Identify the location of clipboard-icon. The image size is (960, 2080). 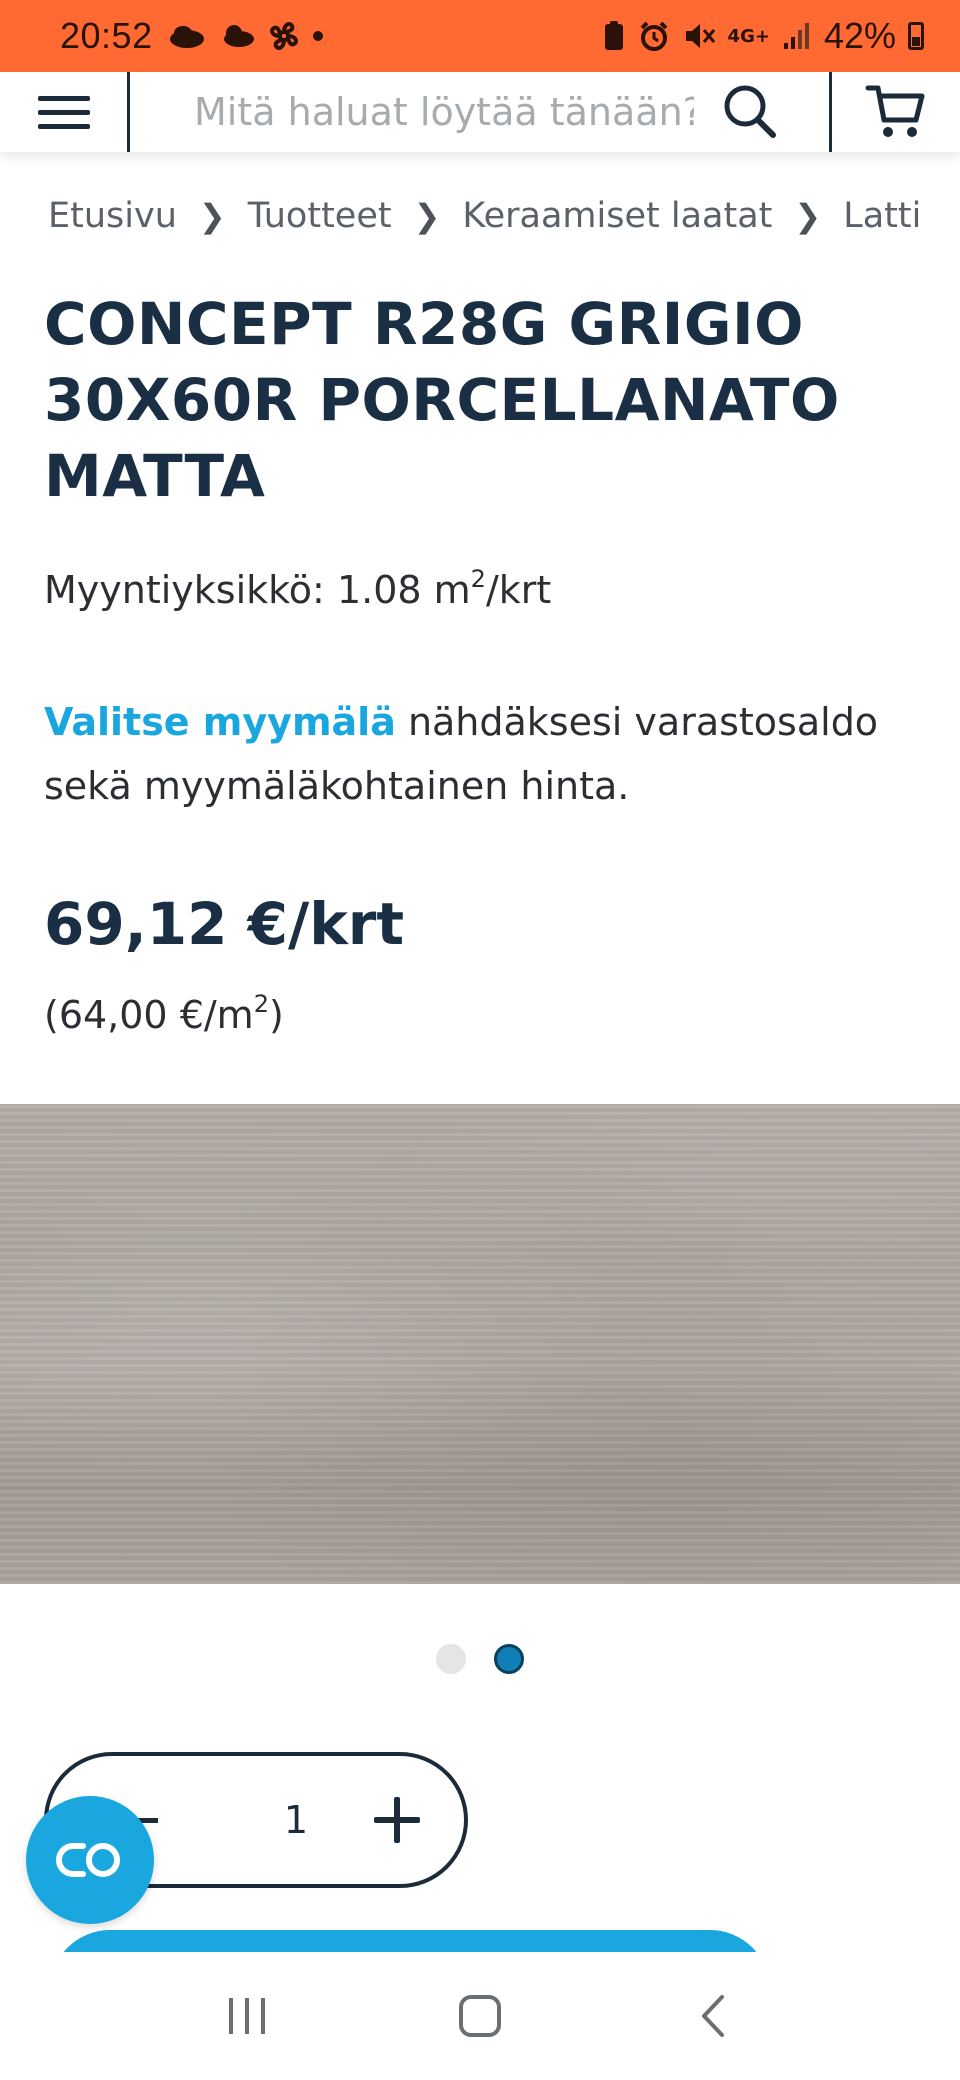
(613, 35).